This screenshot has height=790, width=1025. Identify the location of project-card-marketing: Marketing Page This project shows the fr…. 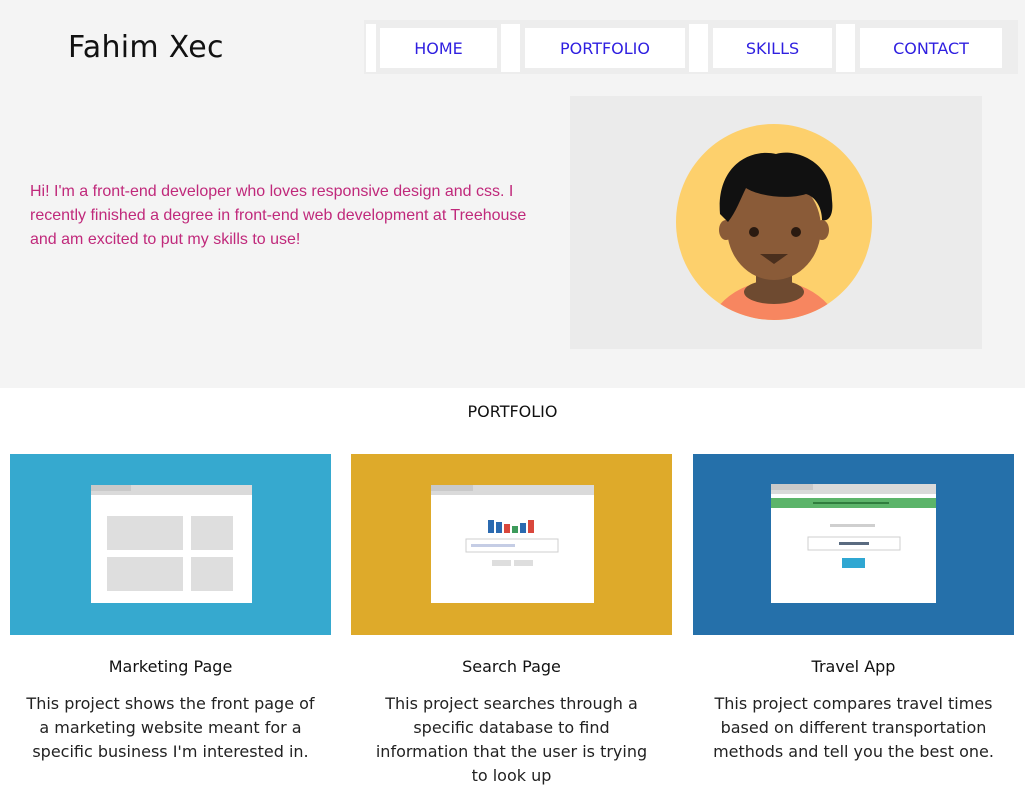
(170, 609).